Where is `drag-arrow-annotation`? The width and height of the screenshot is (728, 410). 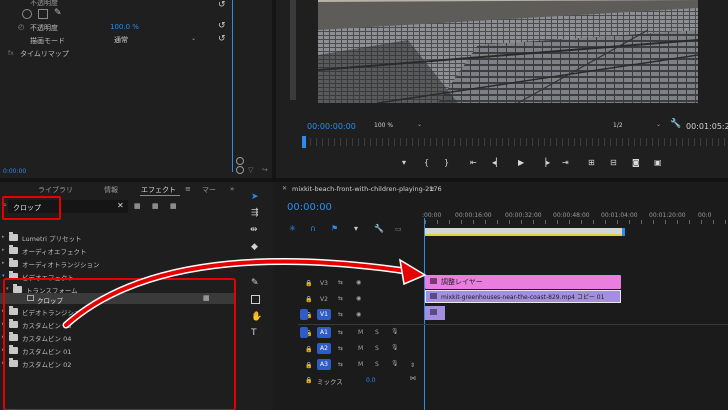
drag-arrow-annotation is located at coordinates (244, 293).